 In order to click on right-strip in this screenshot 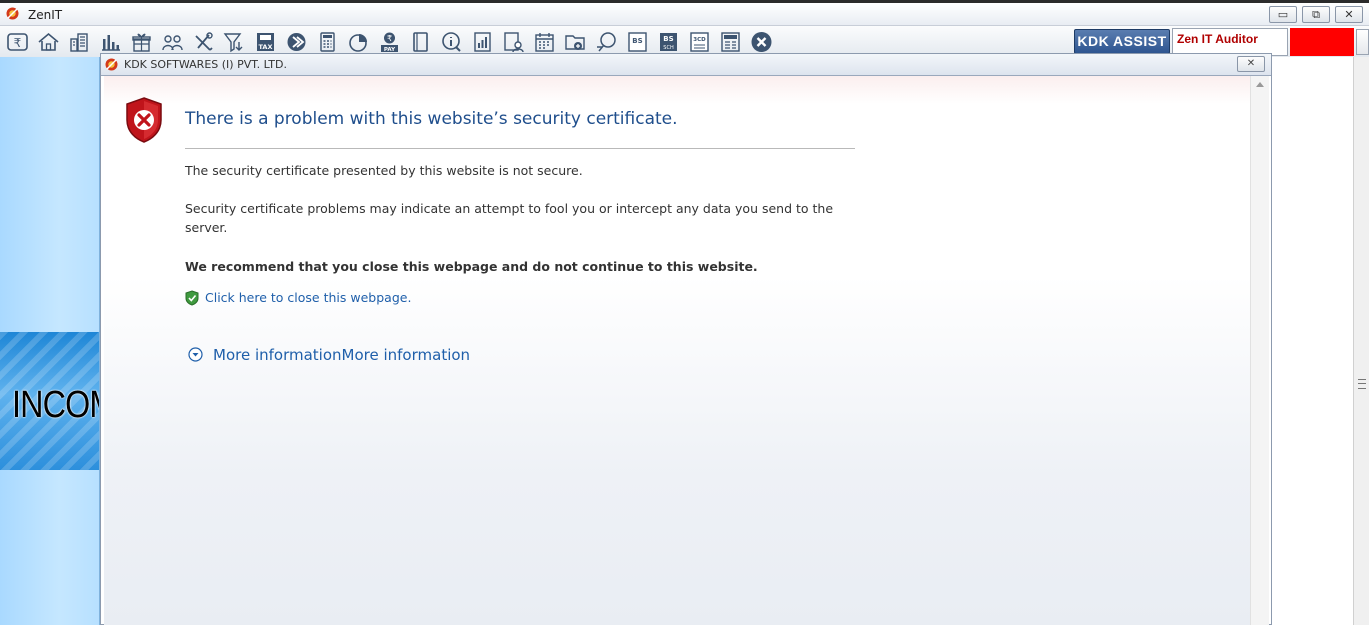, I will do `click(1312, 341)`.